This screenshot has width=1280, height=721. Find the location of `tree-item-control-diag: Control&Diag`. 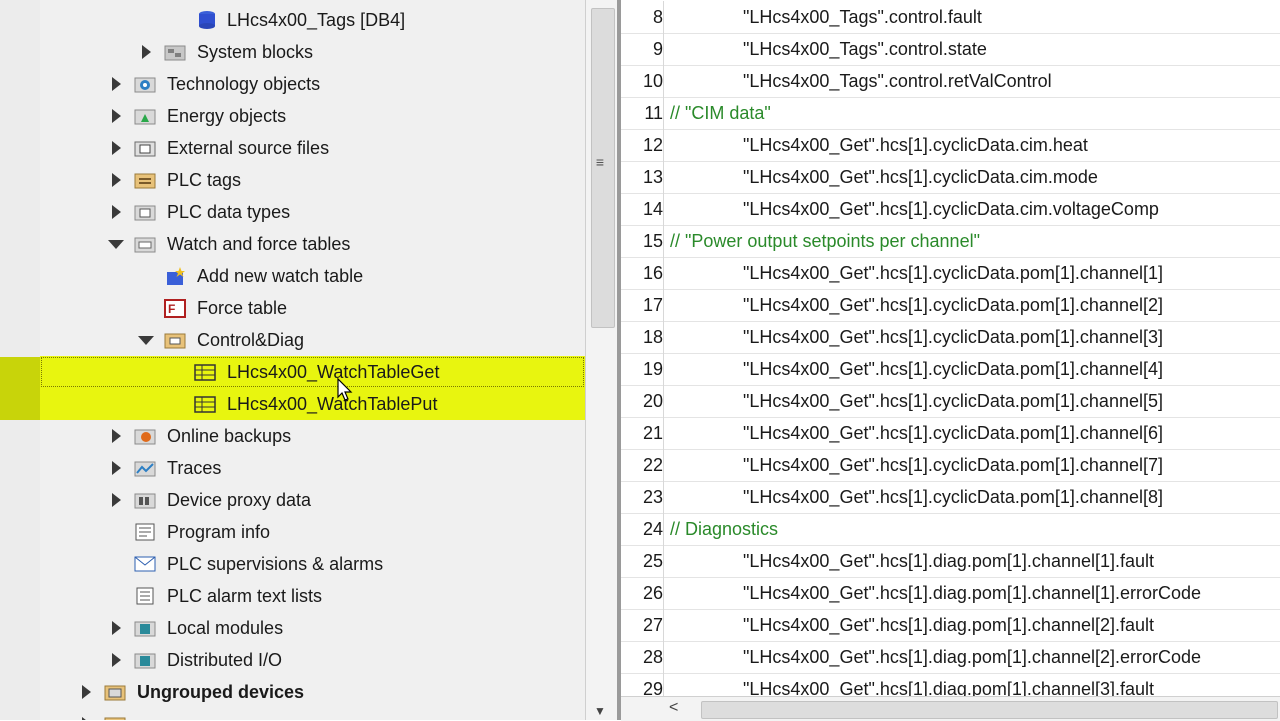

tree-item-control-diag: Control&Diag is located at coordinates (312, 340).